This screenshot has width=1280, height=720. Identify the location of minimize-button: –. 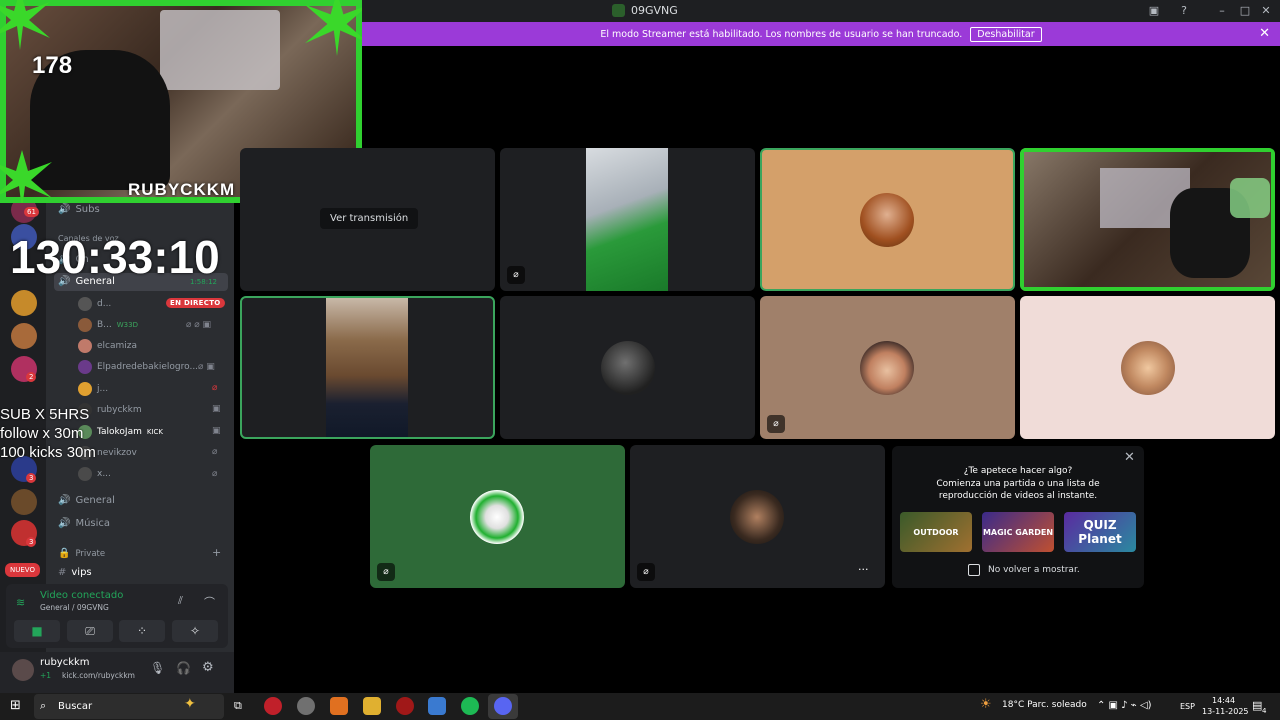
(1222, 11).